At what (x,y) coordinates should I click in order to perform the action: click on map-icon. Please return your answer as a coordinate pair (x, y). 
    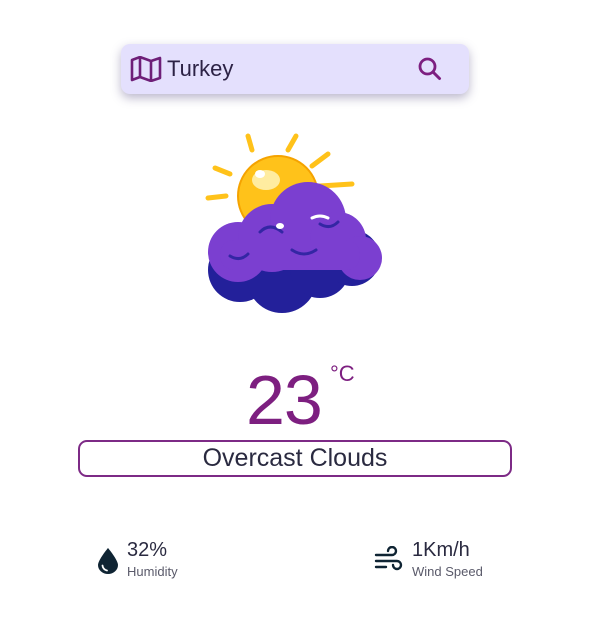
    Looking at the image, I should click on (146, 69).